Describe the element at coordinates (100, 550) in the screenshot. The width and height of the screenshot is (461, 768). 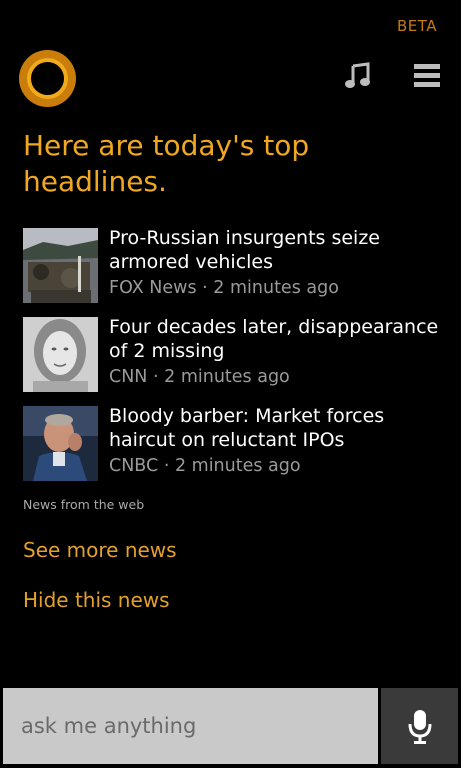
I see `see-more-news-link: See more news` at that location.